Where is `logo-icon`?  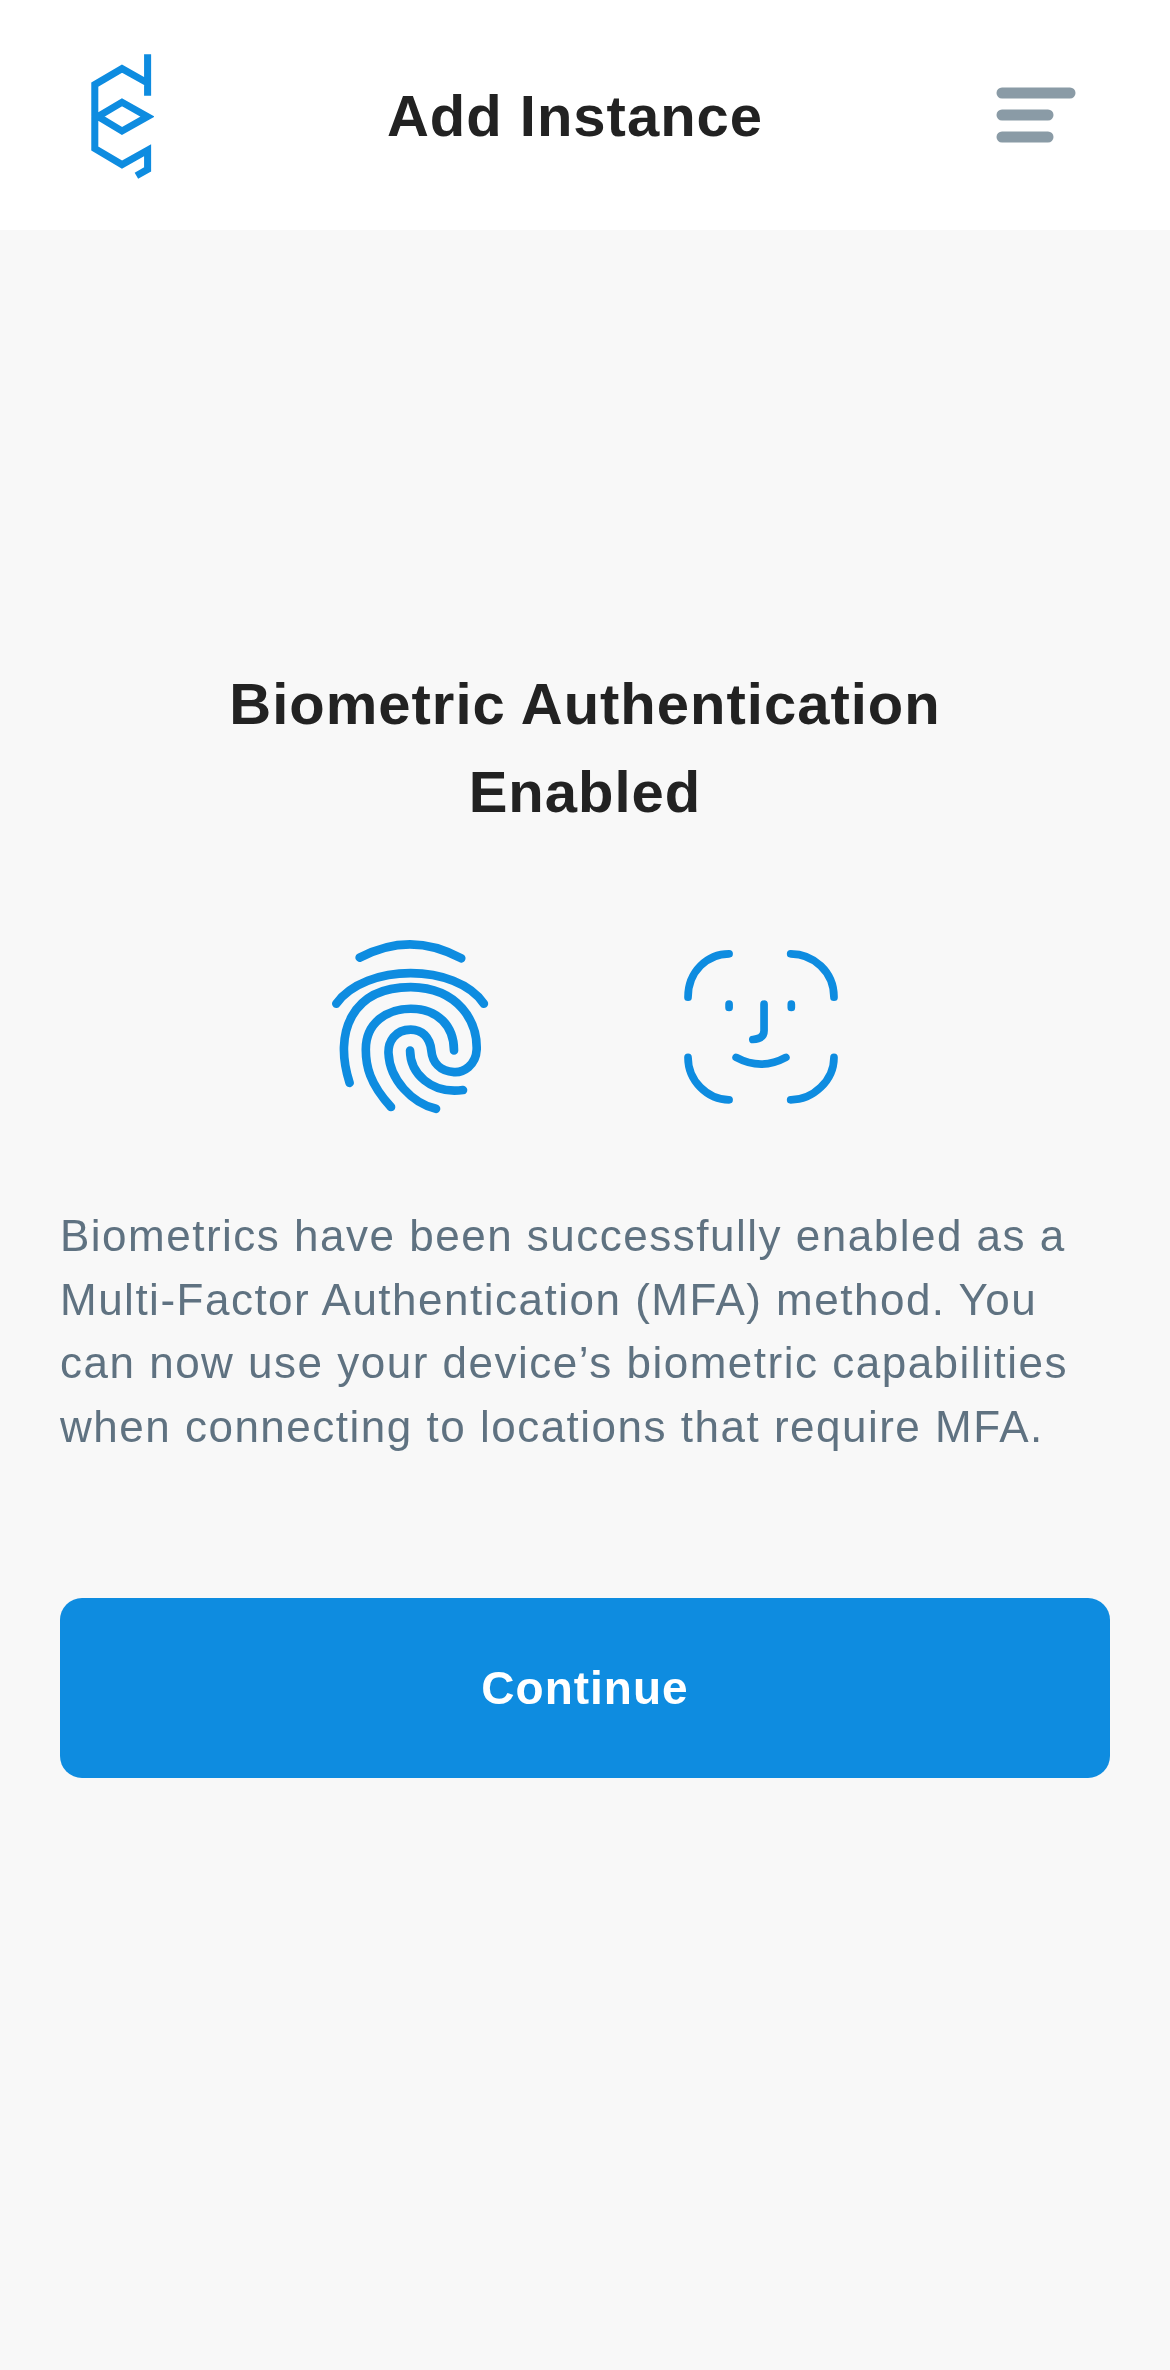 logo-icon is located at coordinates (122, 115).